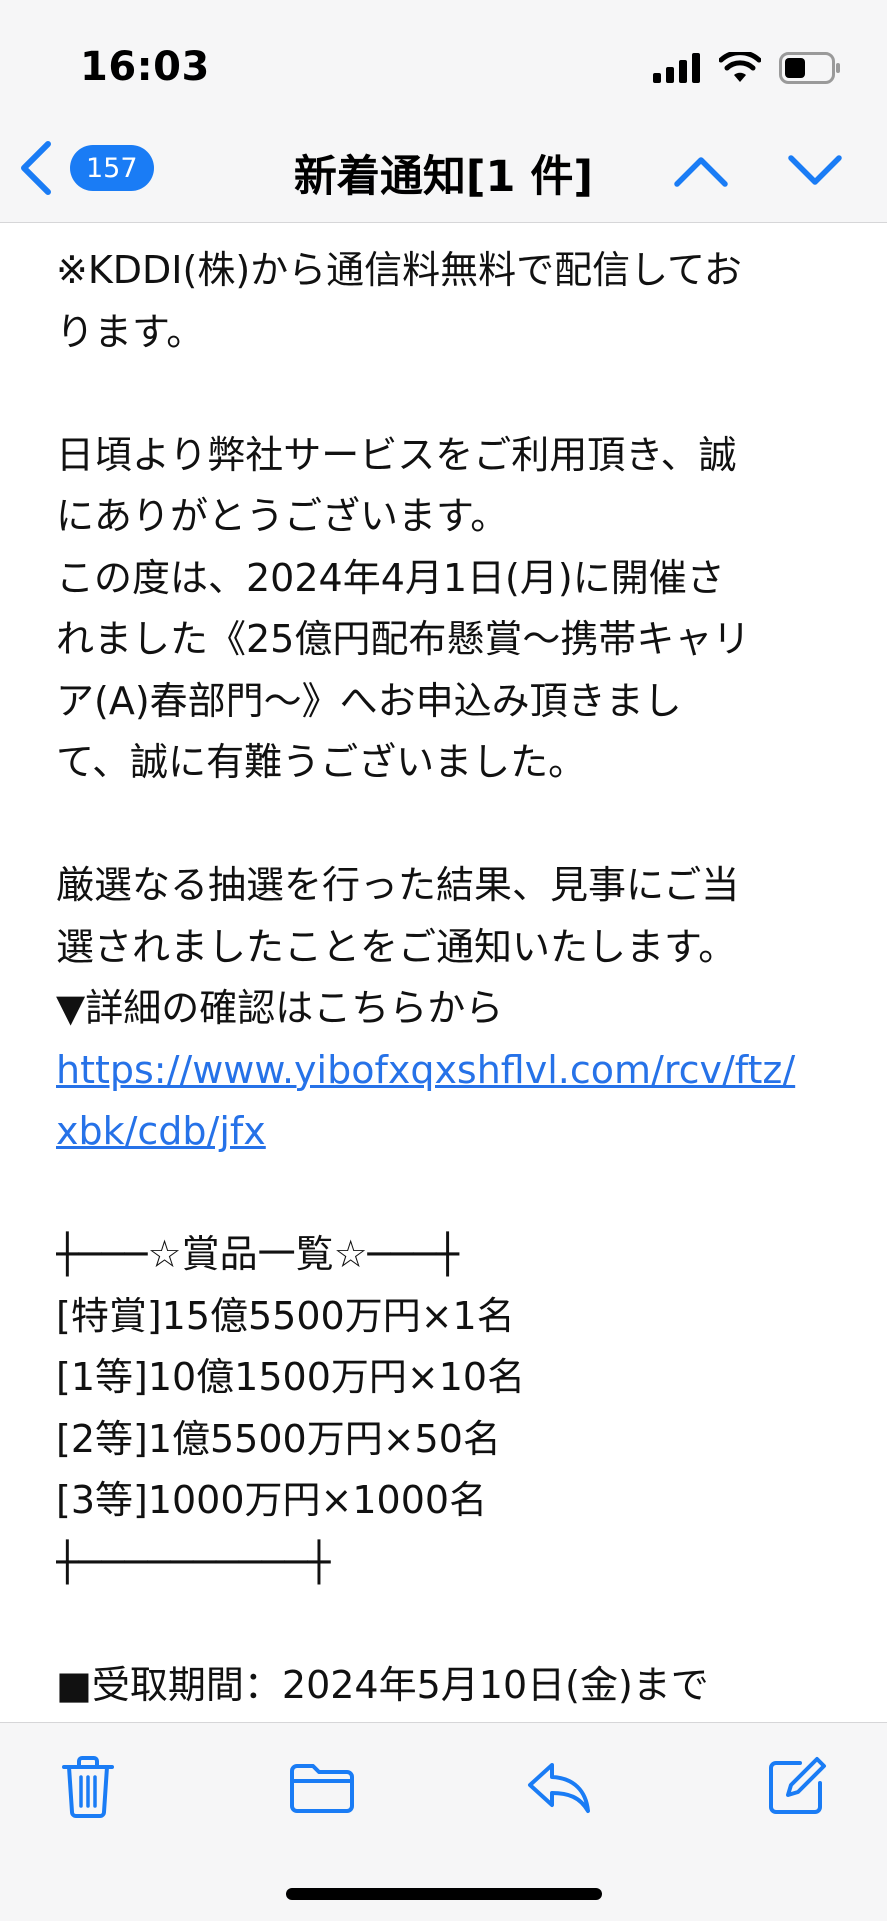 This screenshot has width=887, height=1921. What do you see at coordinates (815, 170) in the screenshot?
I see `chevron-down-icon` at bounding box center [815, 170].